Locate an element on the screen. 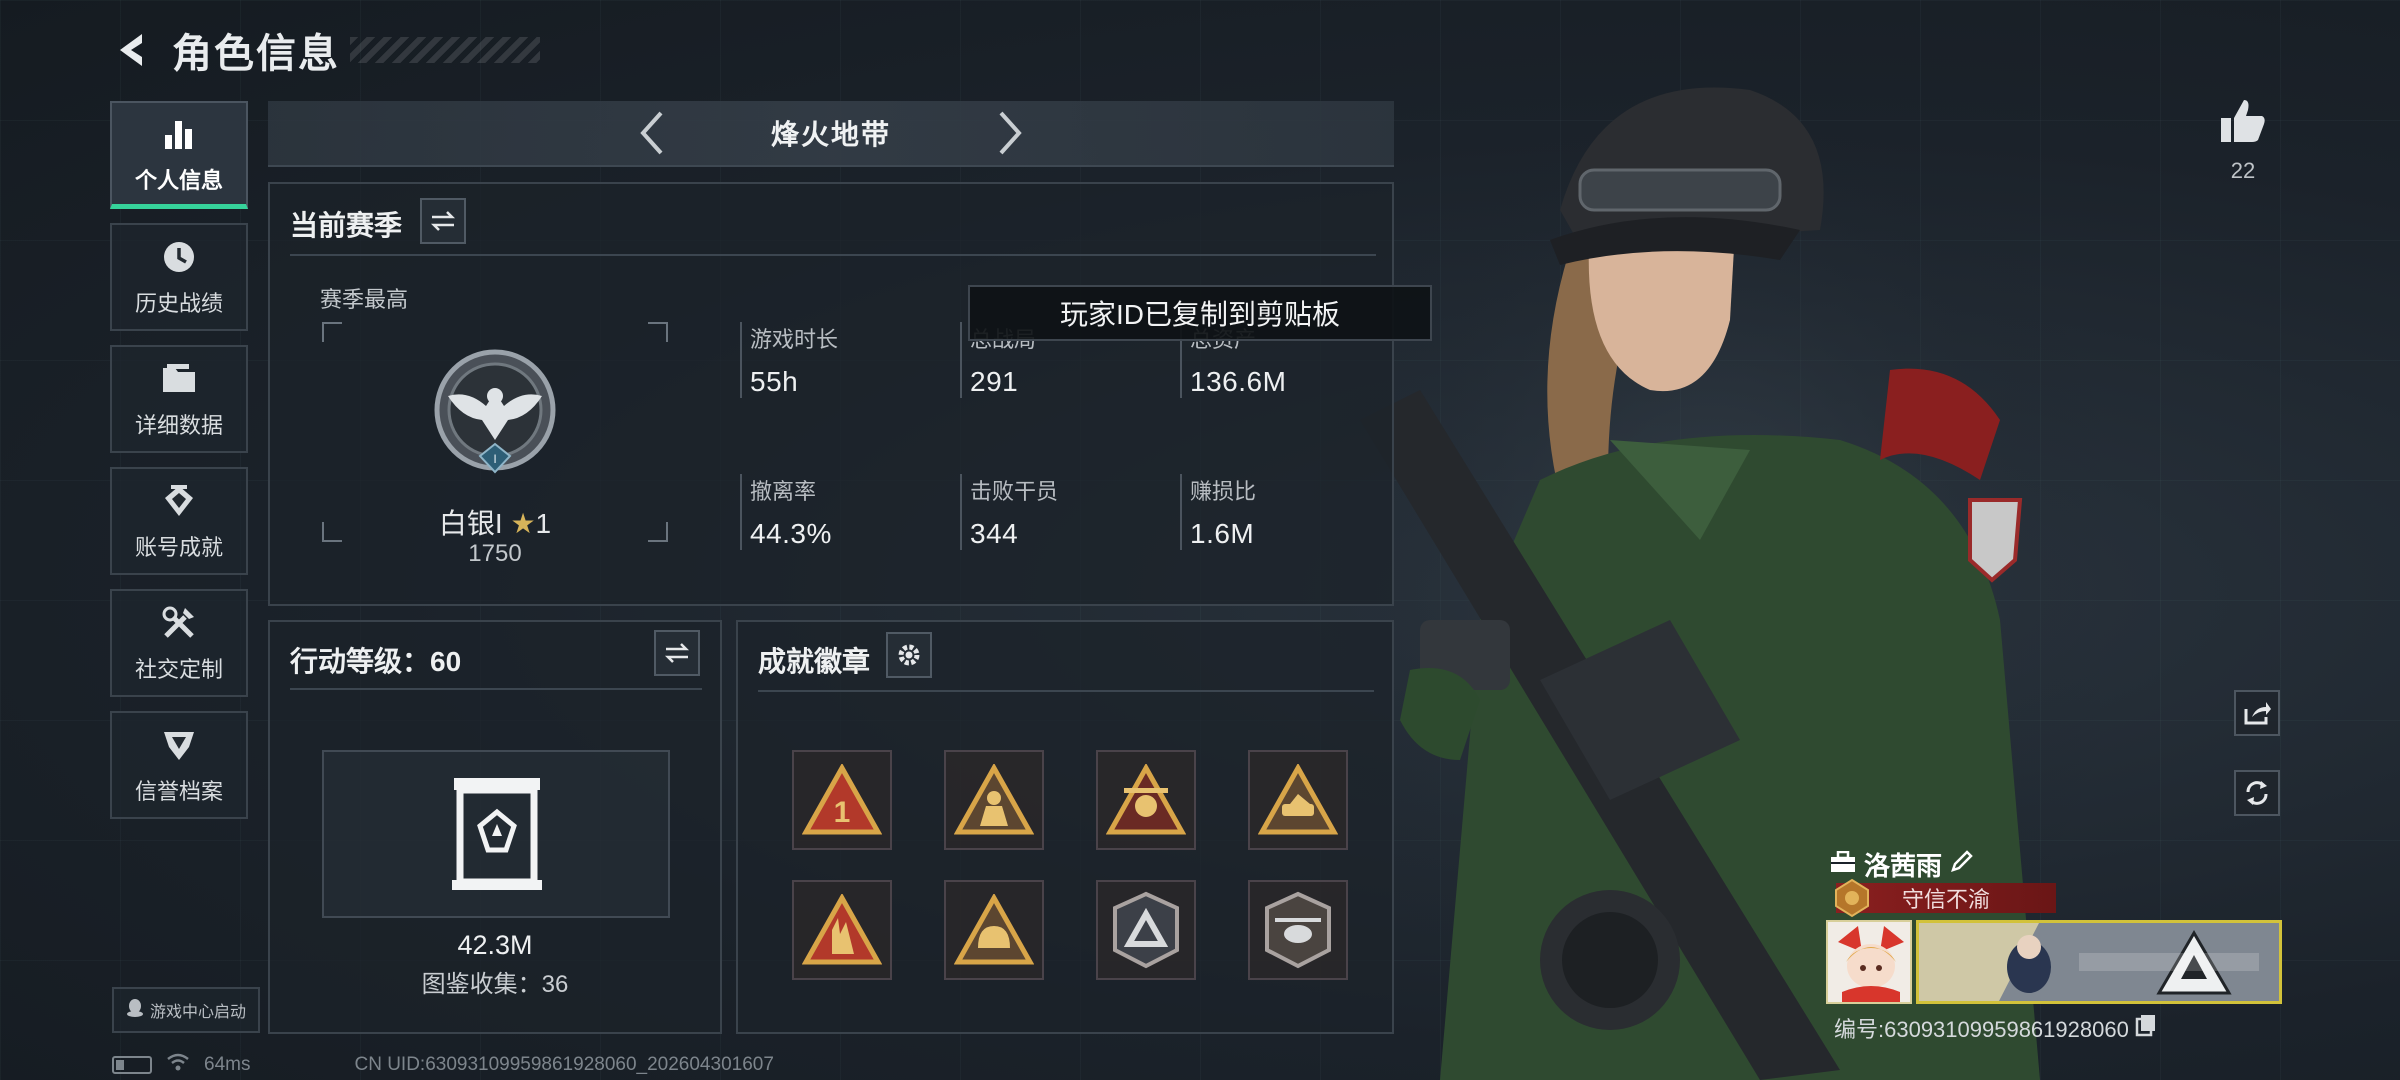 This screenshot has width=2400, height=1080. badge-helicopter-icon is located at coordinates (1298, 930).